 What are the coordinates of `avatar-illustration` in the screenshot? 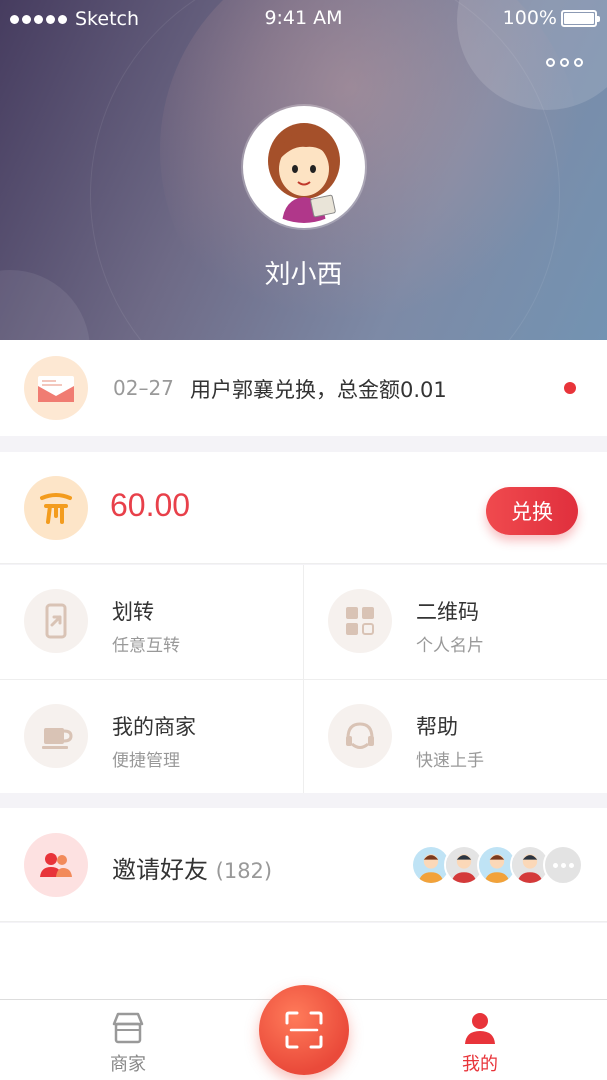 It's located at (304, 167).